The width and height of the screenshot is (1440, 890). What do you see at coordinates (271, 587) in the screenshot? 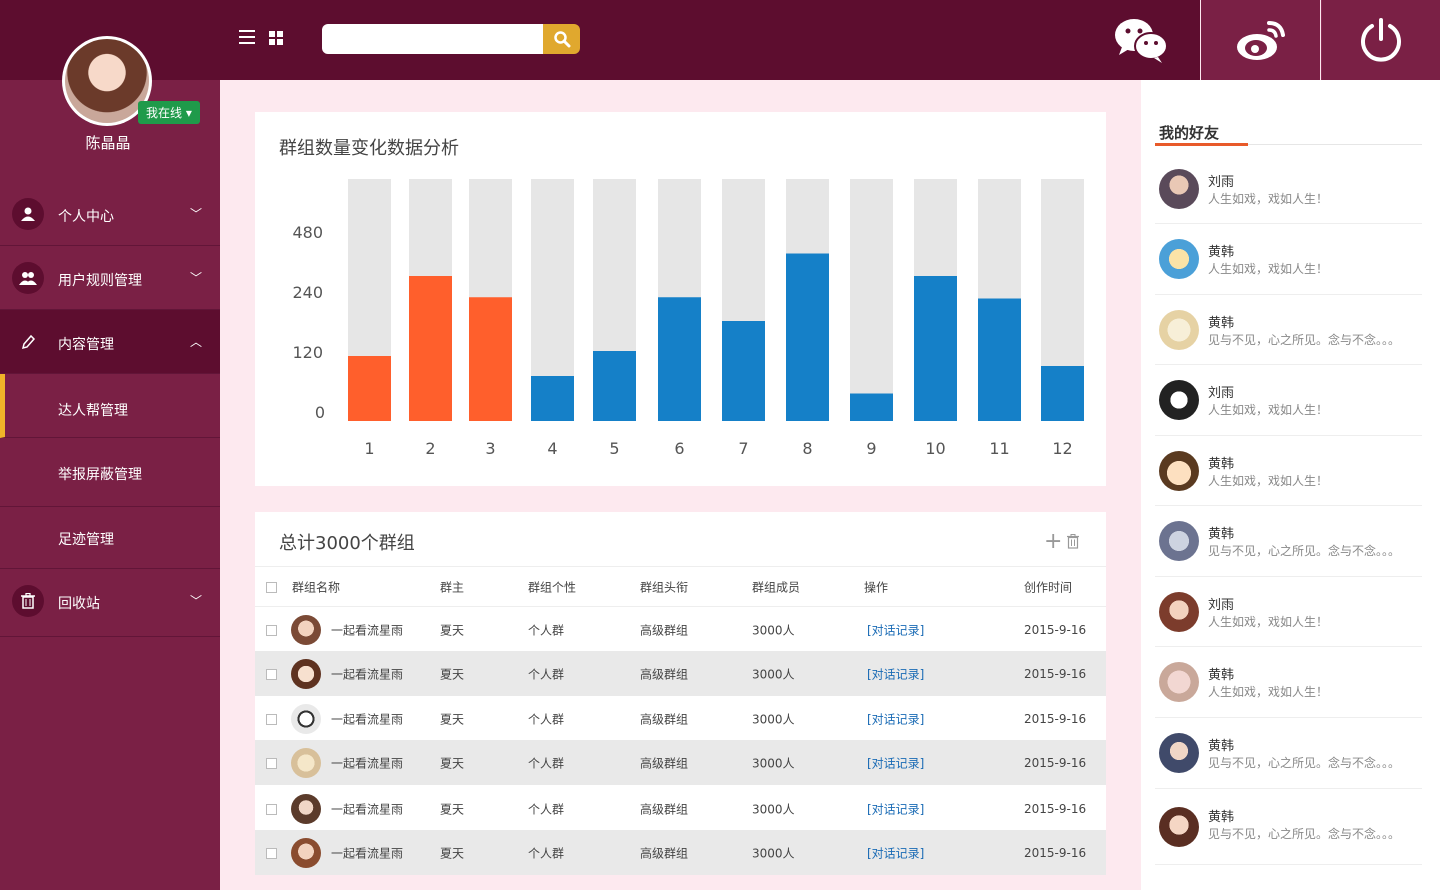
I see `select-all-checkbox` at bounding box center [271, 587].